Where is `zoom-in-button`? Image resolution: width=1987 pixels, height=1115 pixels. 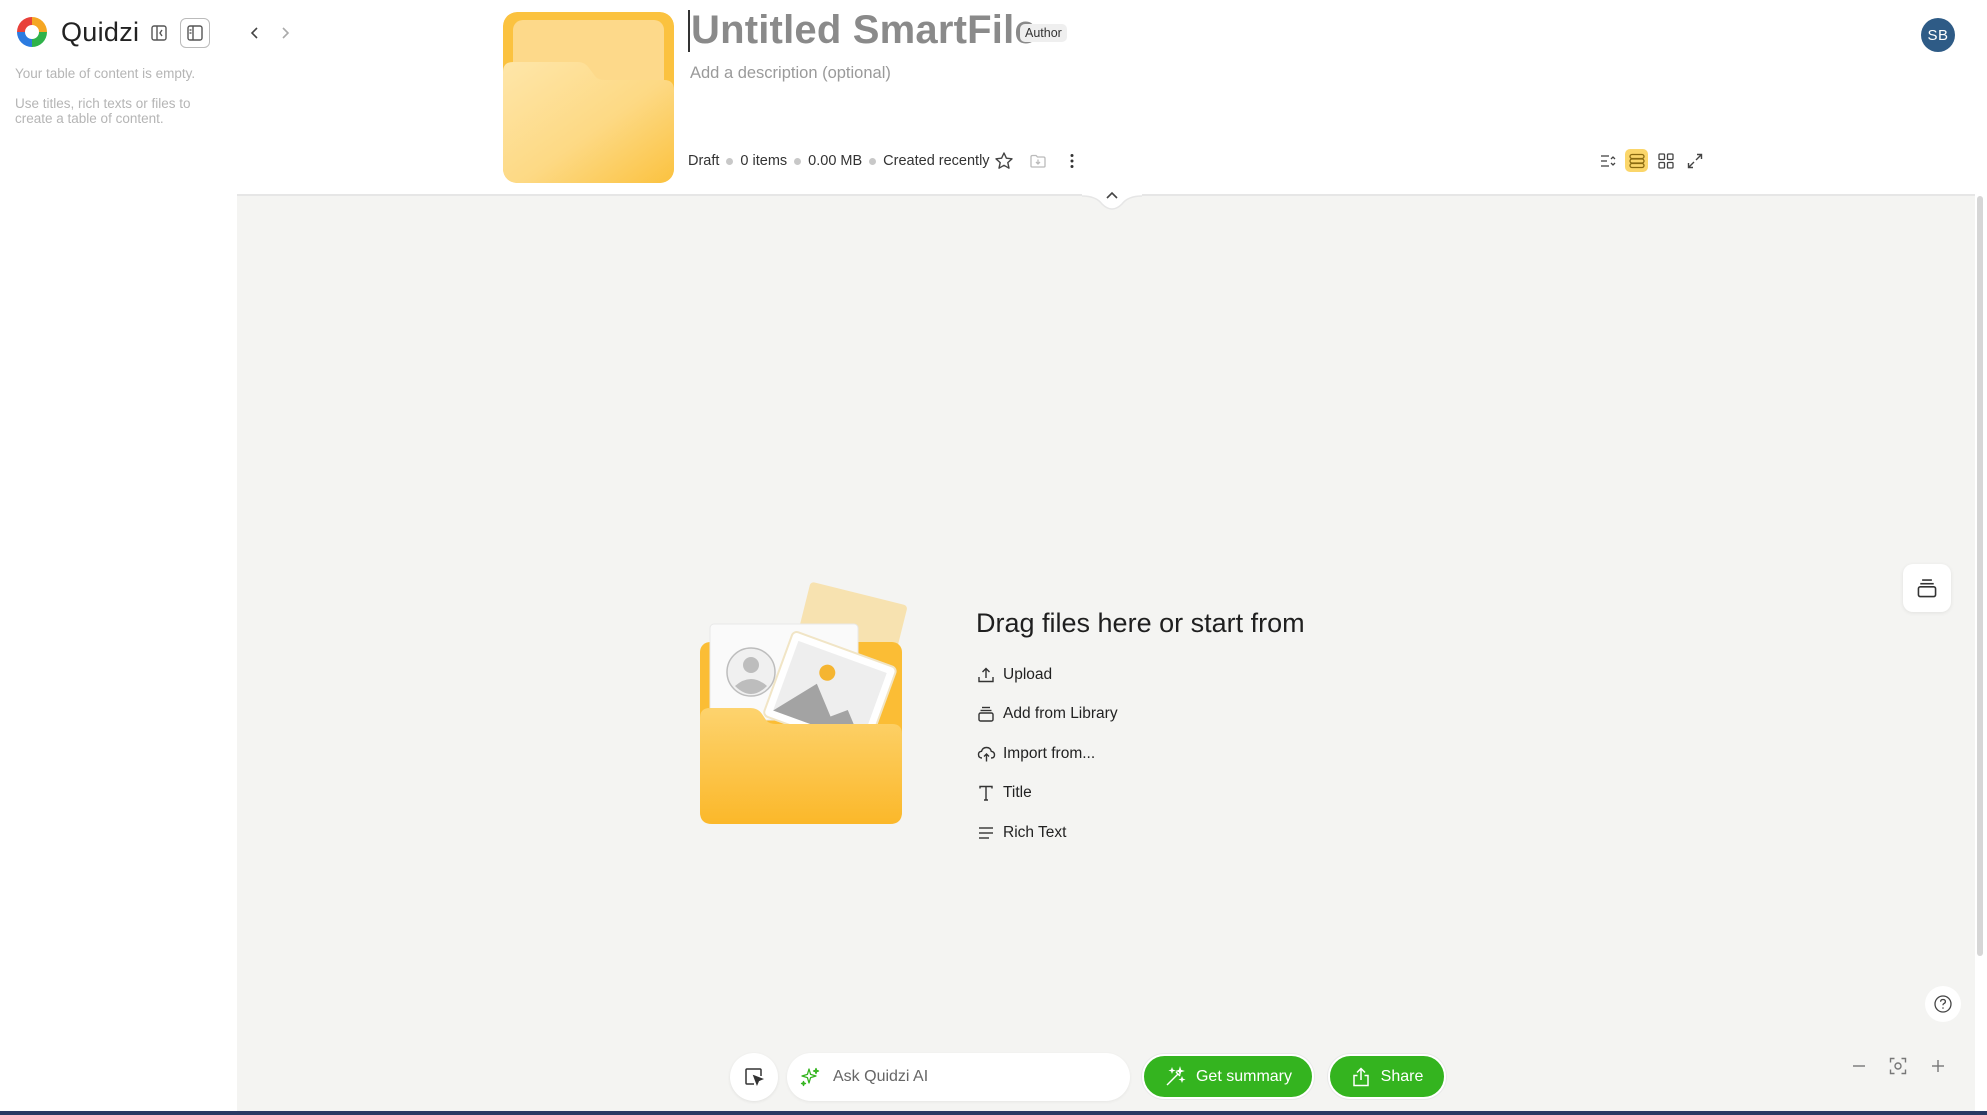
zoom-in-button is located at coordinates (1938, 1066).